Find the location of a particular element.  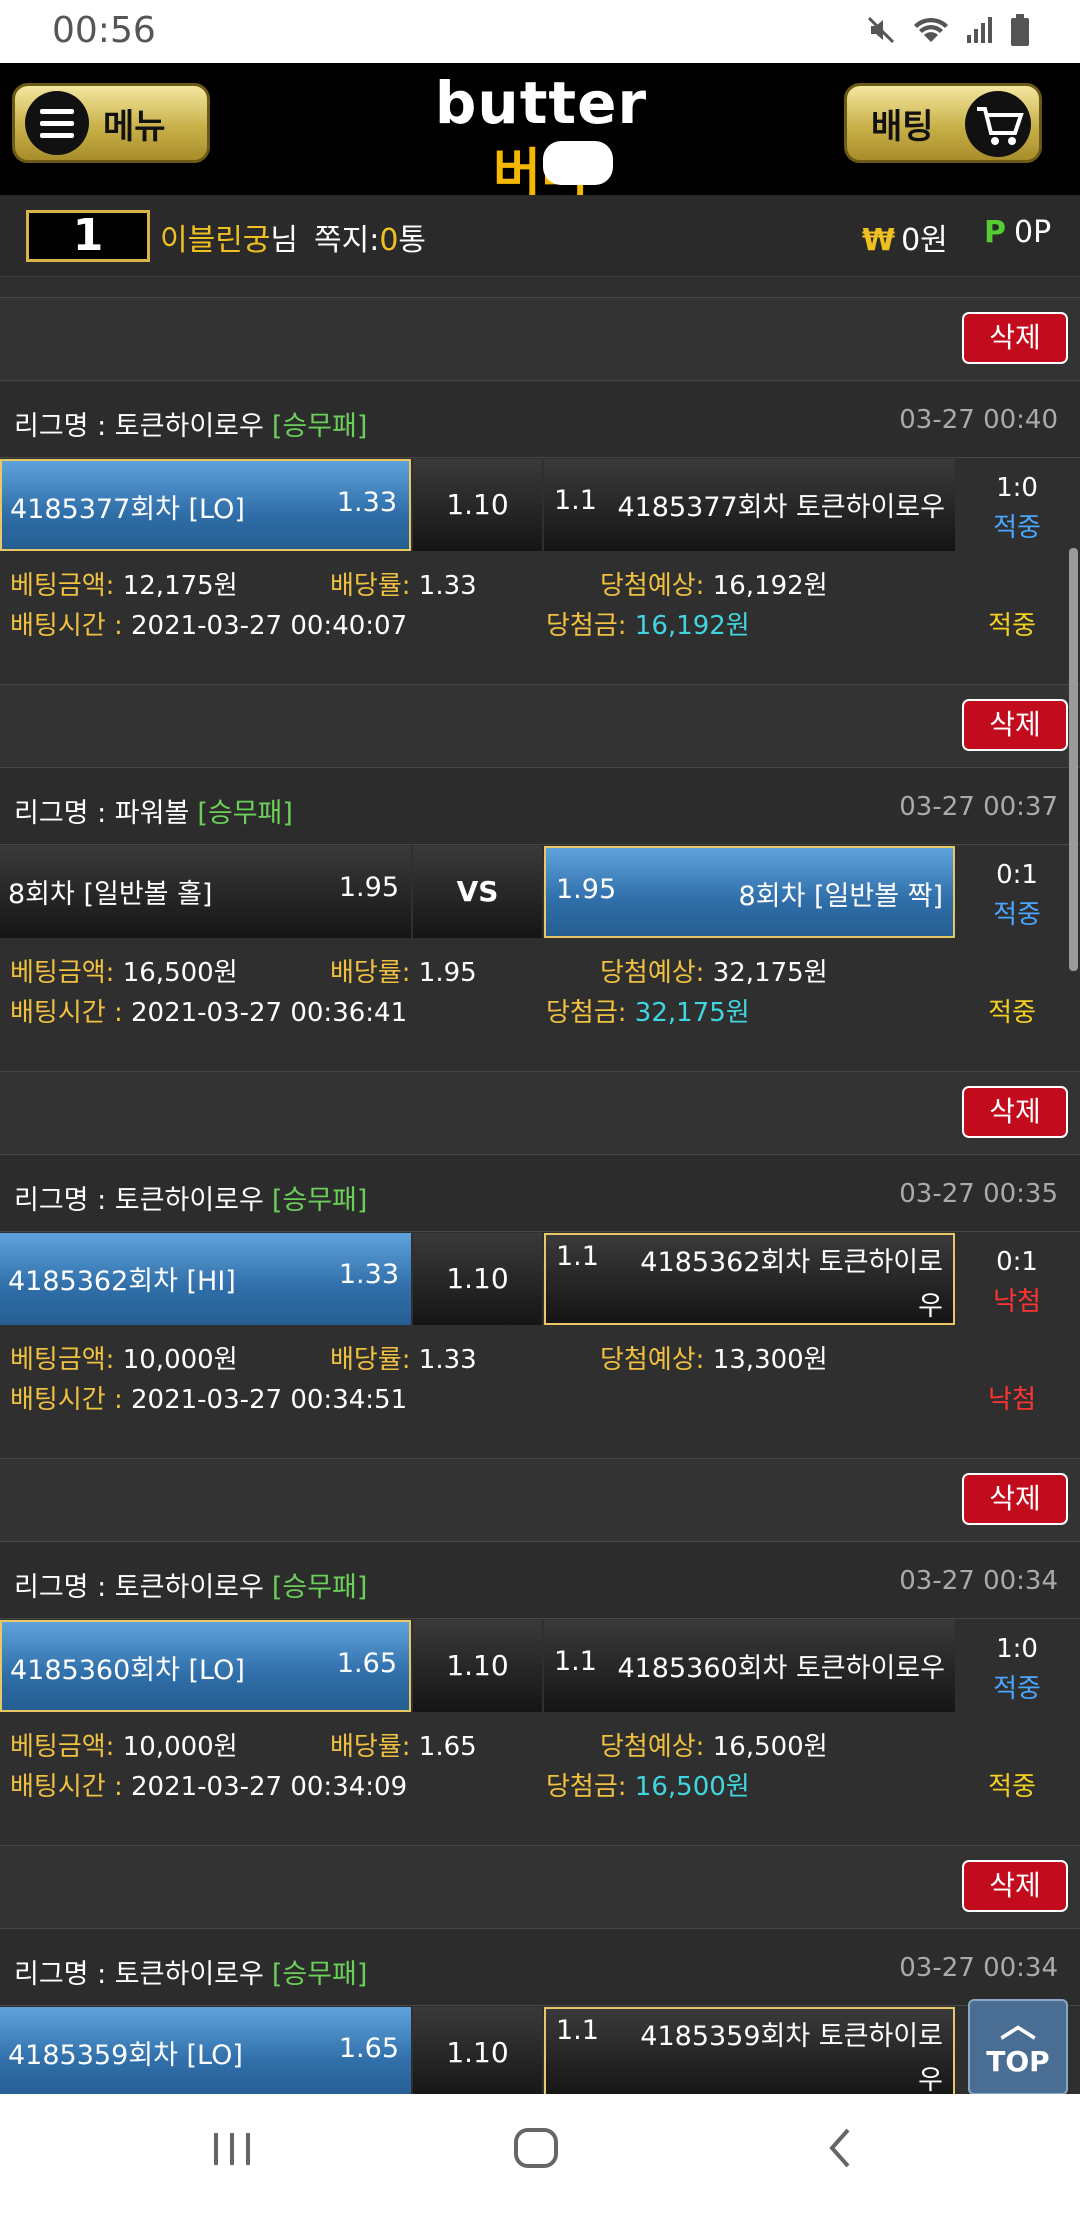

home-option: 4185377회차 [LO] 1.33 is located at coordinates (205, 505).